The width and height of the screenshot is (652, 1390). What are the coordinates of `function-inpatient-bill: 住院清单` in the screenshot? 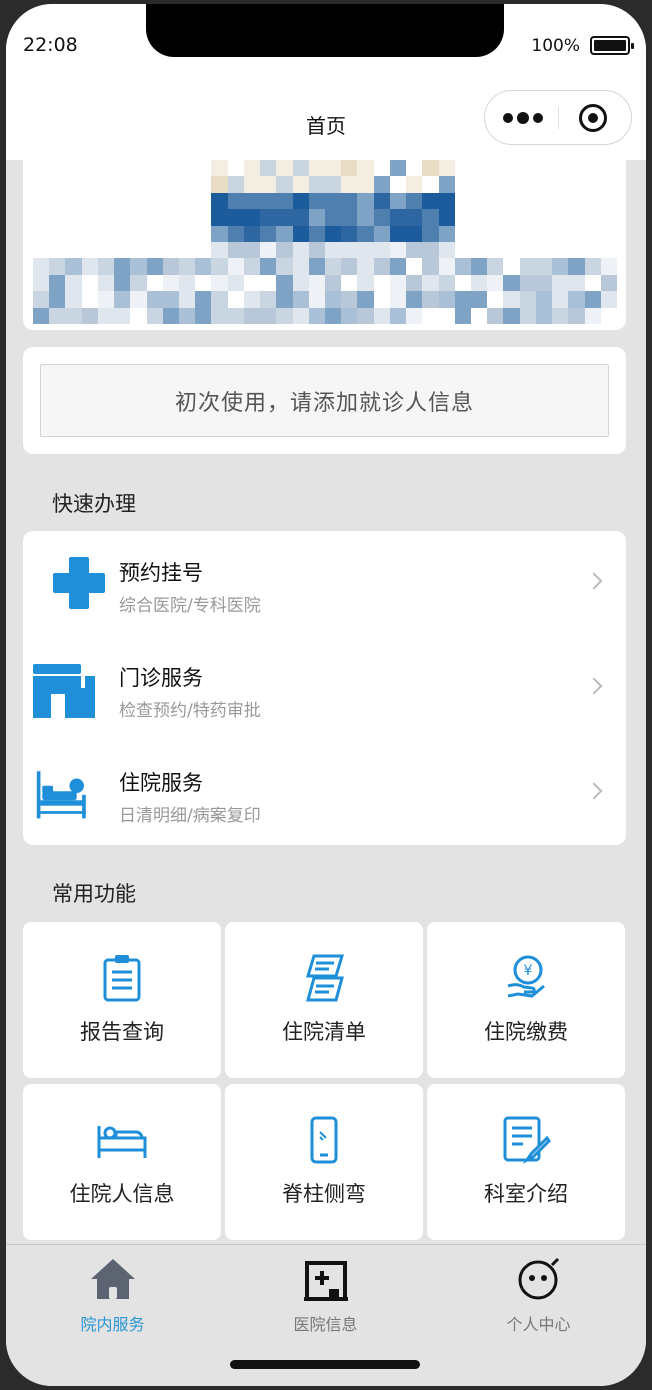 It's located at (324, 1000).